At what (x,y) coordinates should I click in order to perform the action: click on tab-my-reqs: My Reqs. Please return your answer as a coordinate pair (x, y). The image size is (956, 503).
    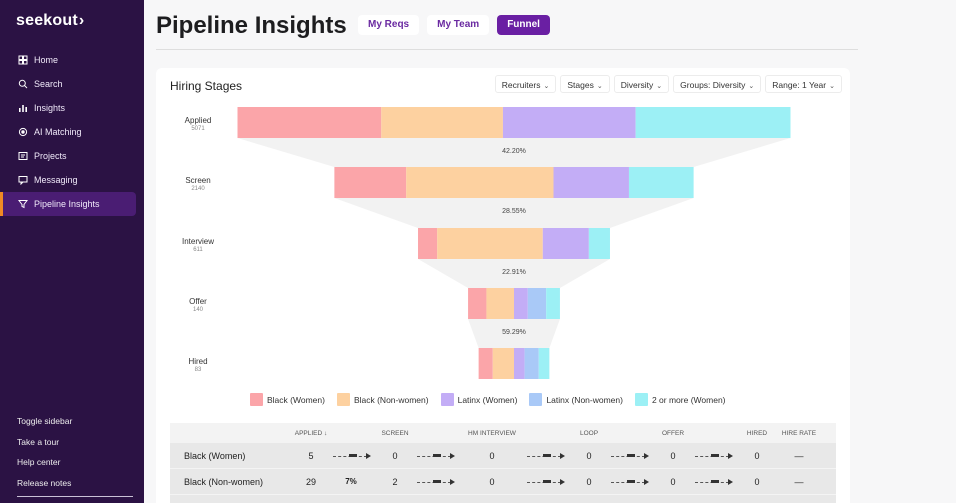
    Looking at the image, I should click on (389, 25).